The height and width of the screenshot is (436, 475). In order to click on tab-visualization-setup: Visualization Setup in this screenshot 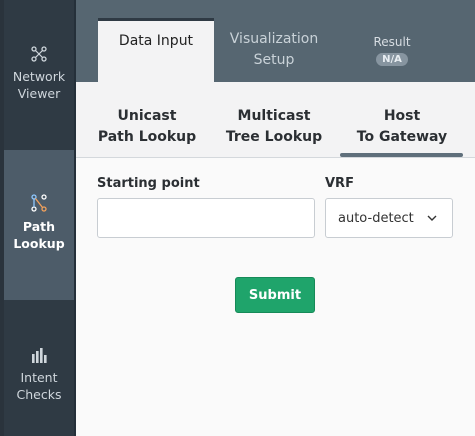, I will do `click(274, 50)`.